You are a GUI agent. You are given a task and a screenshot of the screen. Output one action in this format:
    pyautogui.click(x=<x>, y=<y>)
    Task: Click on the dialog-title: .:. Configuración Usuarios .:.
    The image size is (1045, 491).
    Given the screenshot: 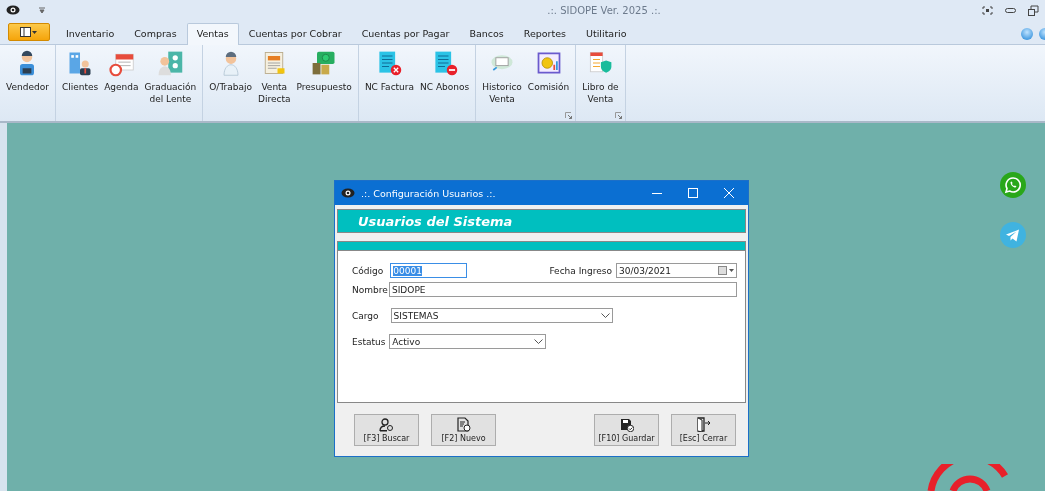 What is the action you would take?
    pyautogui.click(x=428, y=193)
    